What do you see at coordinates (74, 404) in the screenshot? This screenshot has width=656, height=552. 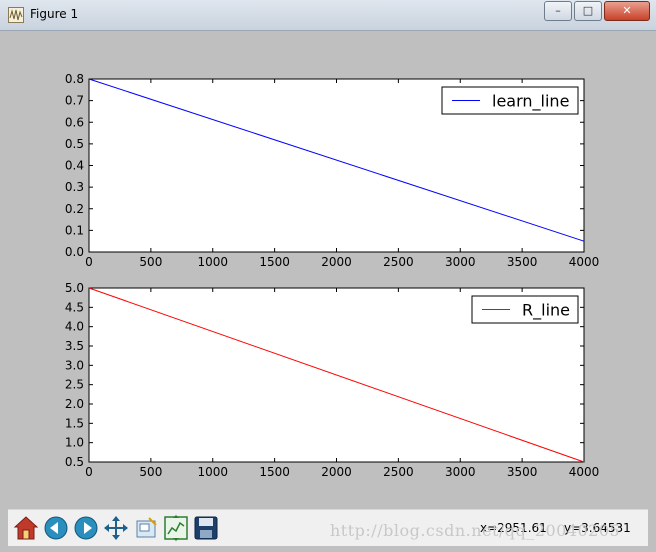 I see `y-tick-label: 2.0` at bounding box center [74, 404].